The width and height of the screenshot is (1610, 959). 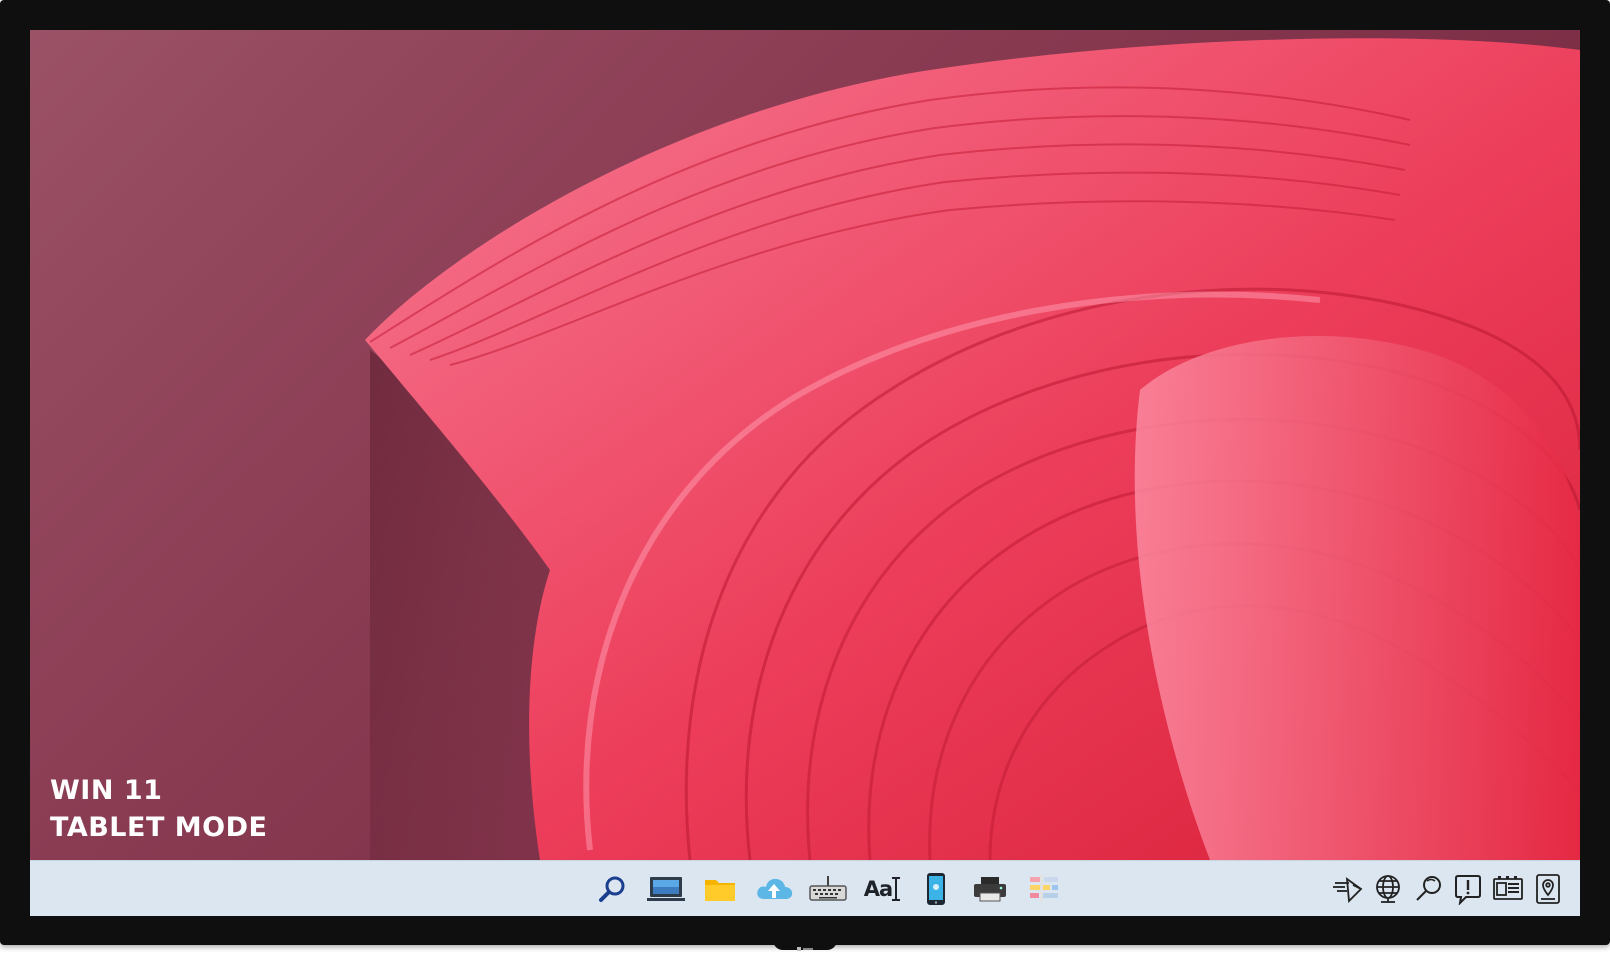 I want to click on fonts-button: Aa, so click(x=882, y=889).